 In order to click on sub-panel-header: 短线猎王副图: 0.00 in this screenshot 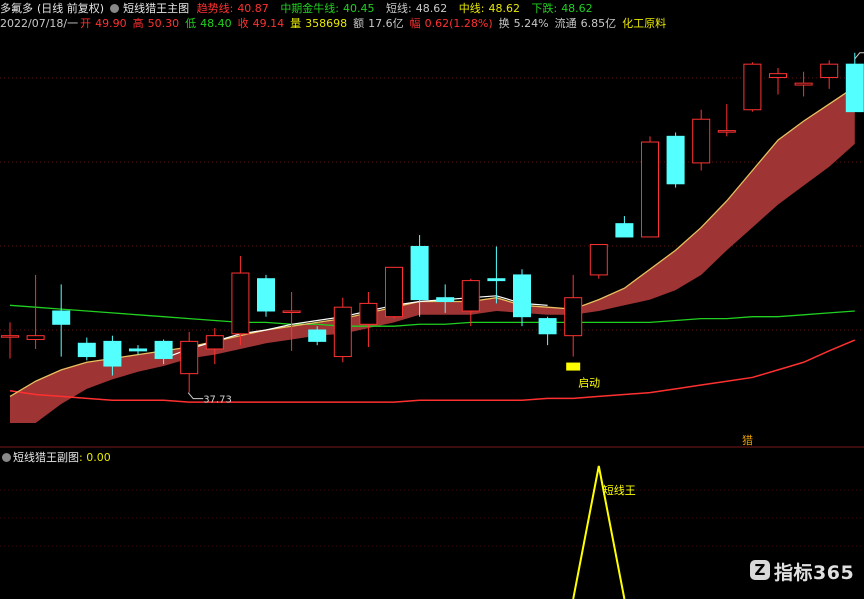, I will do `click(55, 457)`.